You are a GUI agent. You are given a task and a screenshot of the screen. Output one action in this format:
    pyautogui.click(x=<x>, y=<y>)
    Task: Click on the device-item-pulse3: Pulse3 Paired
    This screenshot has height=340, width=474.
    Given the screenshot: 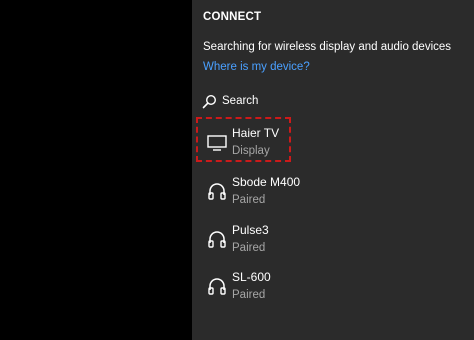 What is the action you would take?
    pyautogui.click(x=333, y=240)
    